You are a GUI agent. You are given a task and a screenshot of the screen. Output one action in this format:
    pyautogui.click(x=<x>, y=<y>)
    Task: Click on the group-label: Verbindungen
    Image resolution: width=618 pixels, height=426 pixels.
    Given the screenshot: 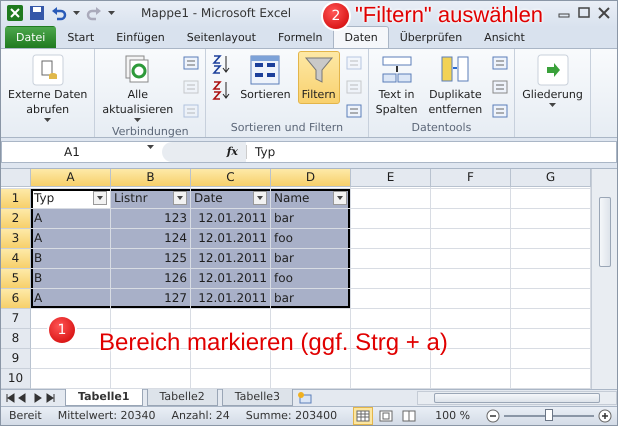 What is the action you would take?
    pyautogui.click(x=150, y=131)
    